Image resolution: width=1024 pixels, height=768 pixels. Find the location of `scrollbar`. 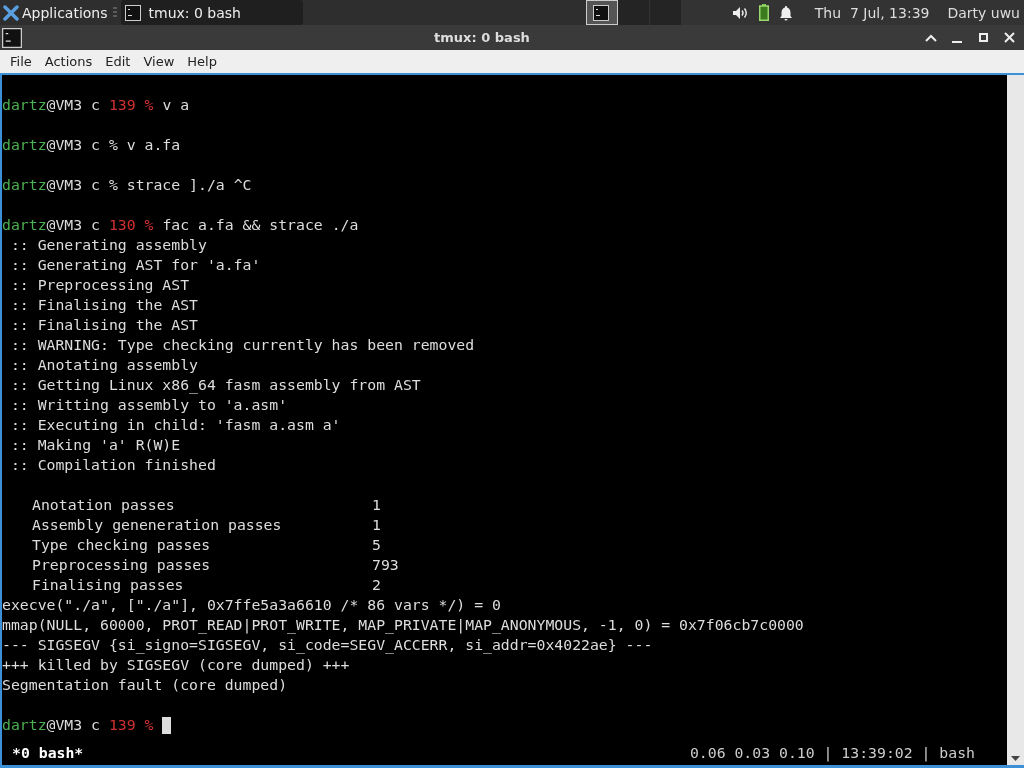

scrollbar is located at coordinates (1015, 420).